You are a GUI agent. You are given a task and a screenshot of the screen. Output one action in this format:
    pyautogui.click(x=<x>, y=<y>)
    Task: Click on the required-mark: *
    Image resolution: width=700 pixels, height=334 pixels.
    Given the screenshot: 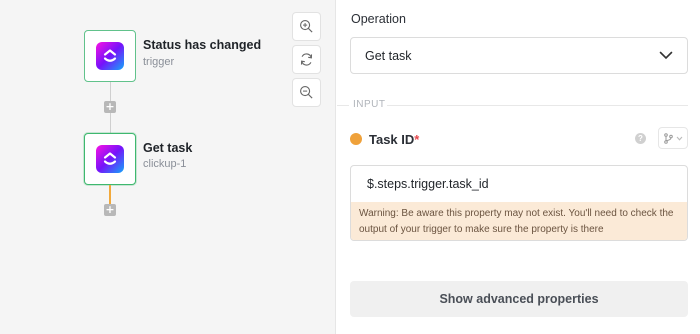 What is the action you would take?
    pyautogui.click(x=417, y=139)
    